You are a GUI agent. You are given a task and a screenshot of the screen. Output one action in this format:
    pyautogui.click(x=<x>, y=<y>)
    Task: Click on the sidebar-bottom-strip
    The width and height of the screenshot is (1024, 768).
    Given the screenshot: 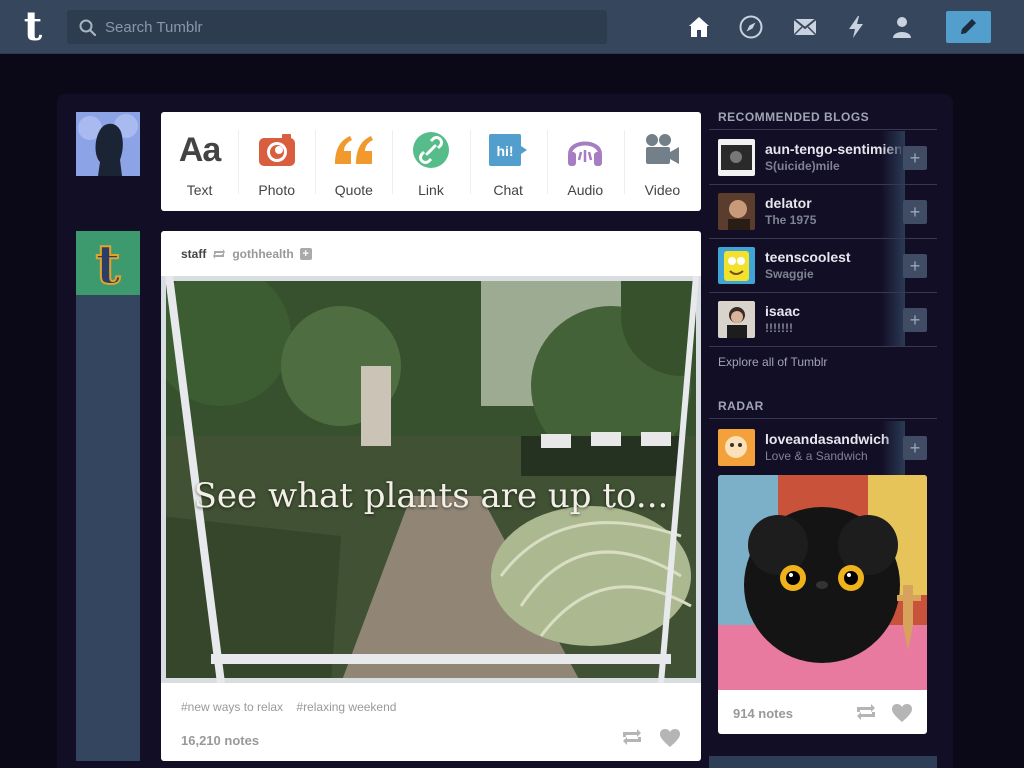 What is the action you would take?
    pyautogui.click(x=823, y=762)
    